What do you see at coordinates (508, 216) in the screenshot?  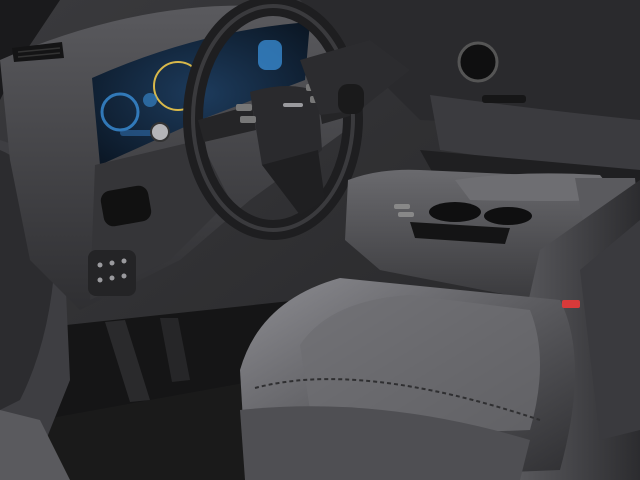 I see `cup-holder-right` at bounding box center [508, 216].